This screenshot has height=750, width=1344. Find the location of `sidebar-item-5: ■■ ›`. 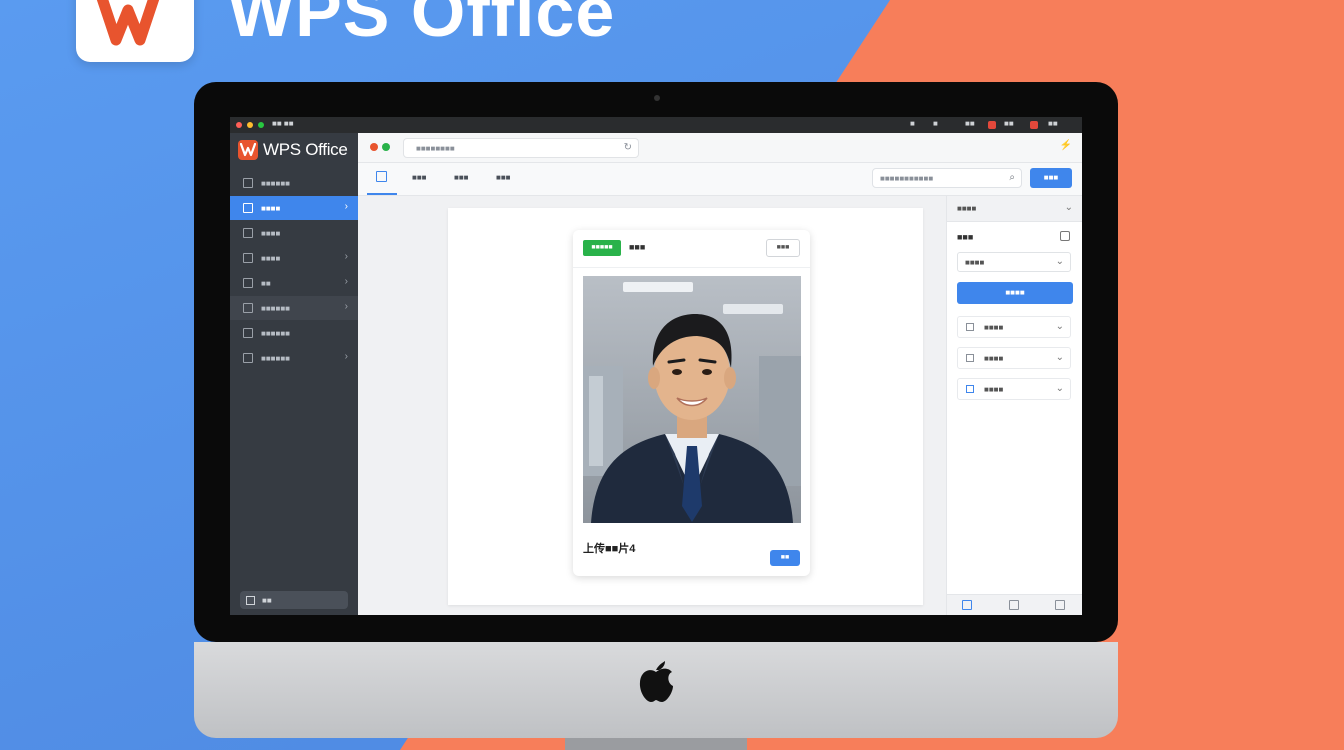

sidebar-item-5: ■■ › is located at coordinates (294, 283).